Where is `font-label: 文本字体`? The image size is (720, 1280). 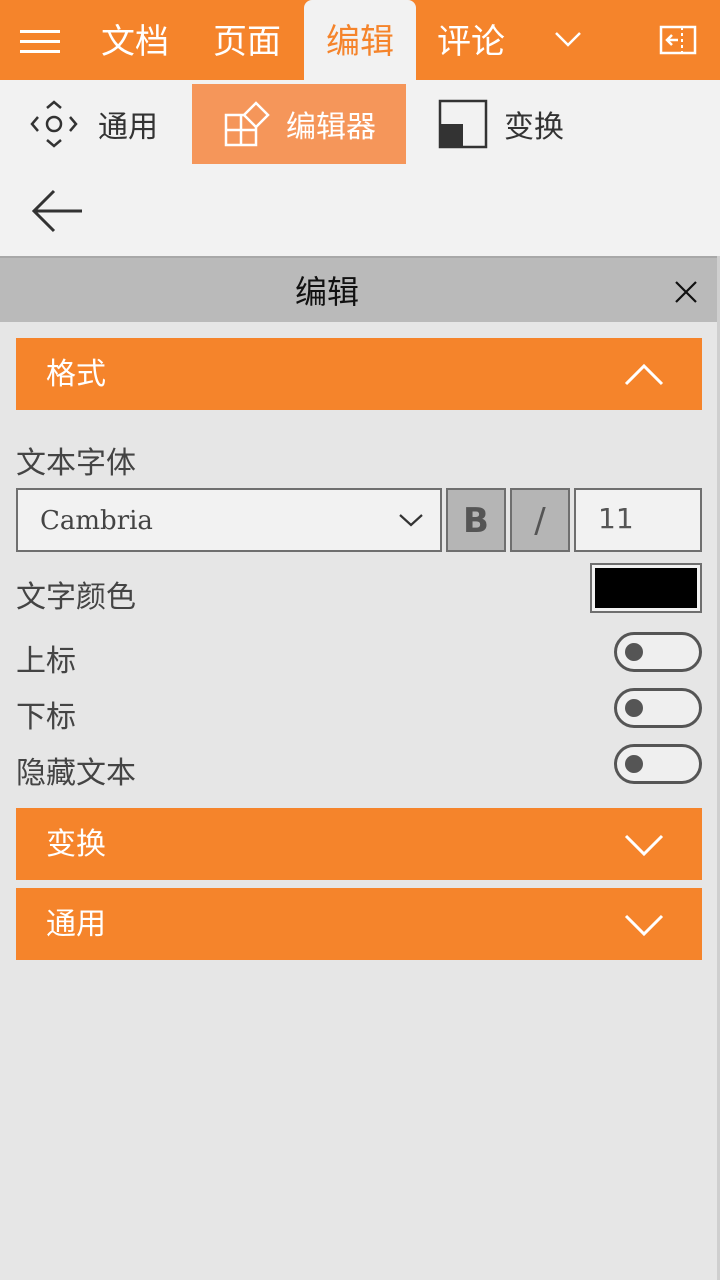 font-label: 文本字体 is located at coordinates (76, 463).